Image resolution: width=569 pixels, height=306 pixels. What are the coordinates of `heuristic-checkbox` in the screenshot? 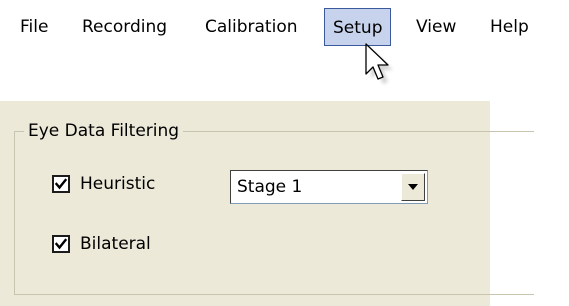 It's located at (61, 184).